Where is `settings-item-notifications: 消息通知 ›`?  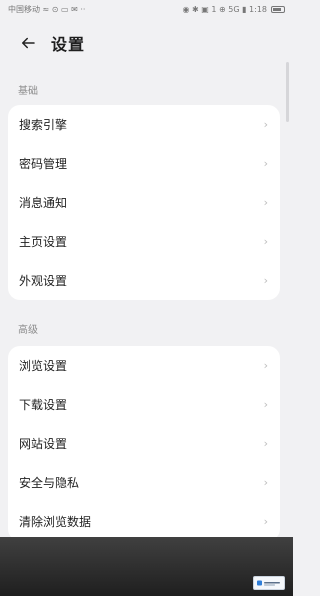
settings-item-notifications: 消息通知 › is located at coordinates (144, 202).